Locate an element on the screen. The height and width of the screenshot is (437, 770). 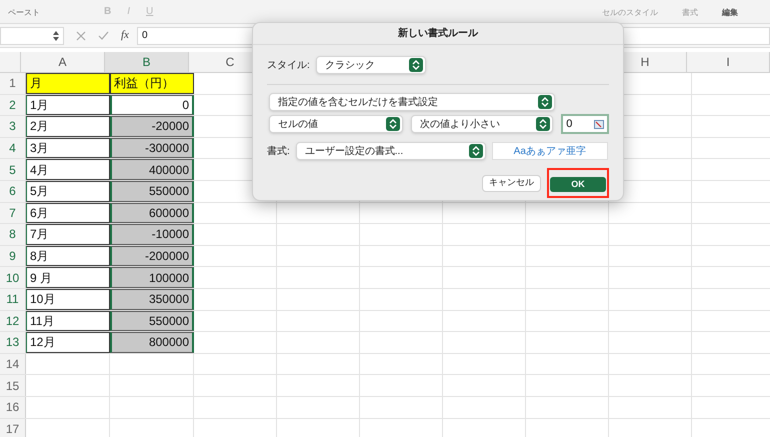
table-cell: 400000 is located at coordinates (152, 169).